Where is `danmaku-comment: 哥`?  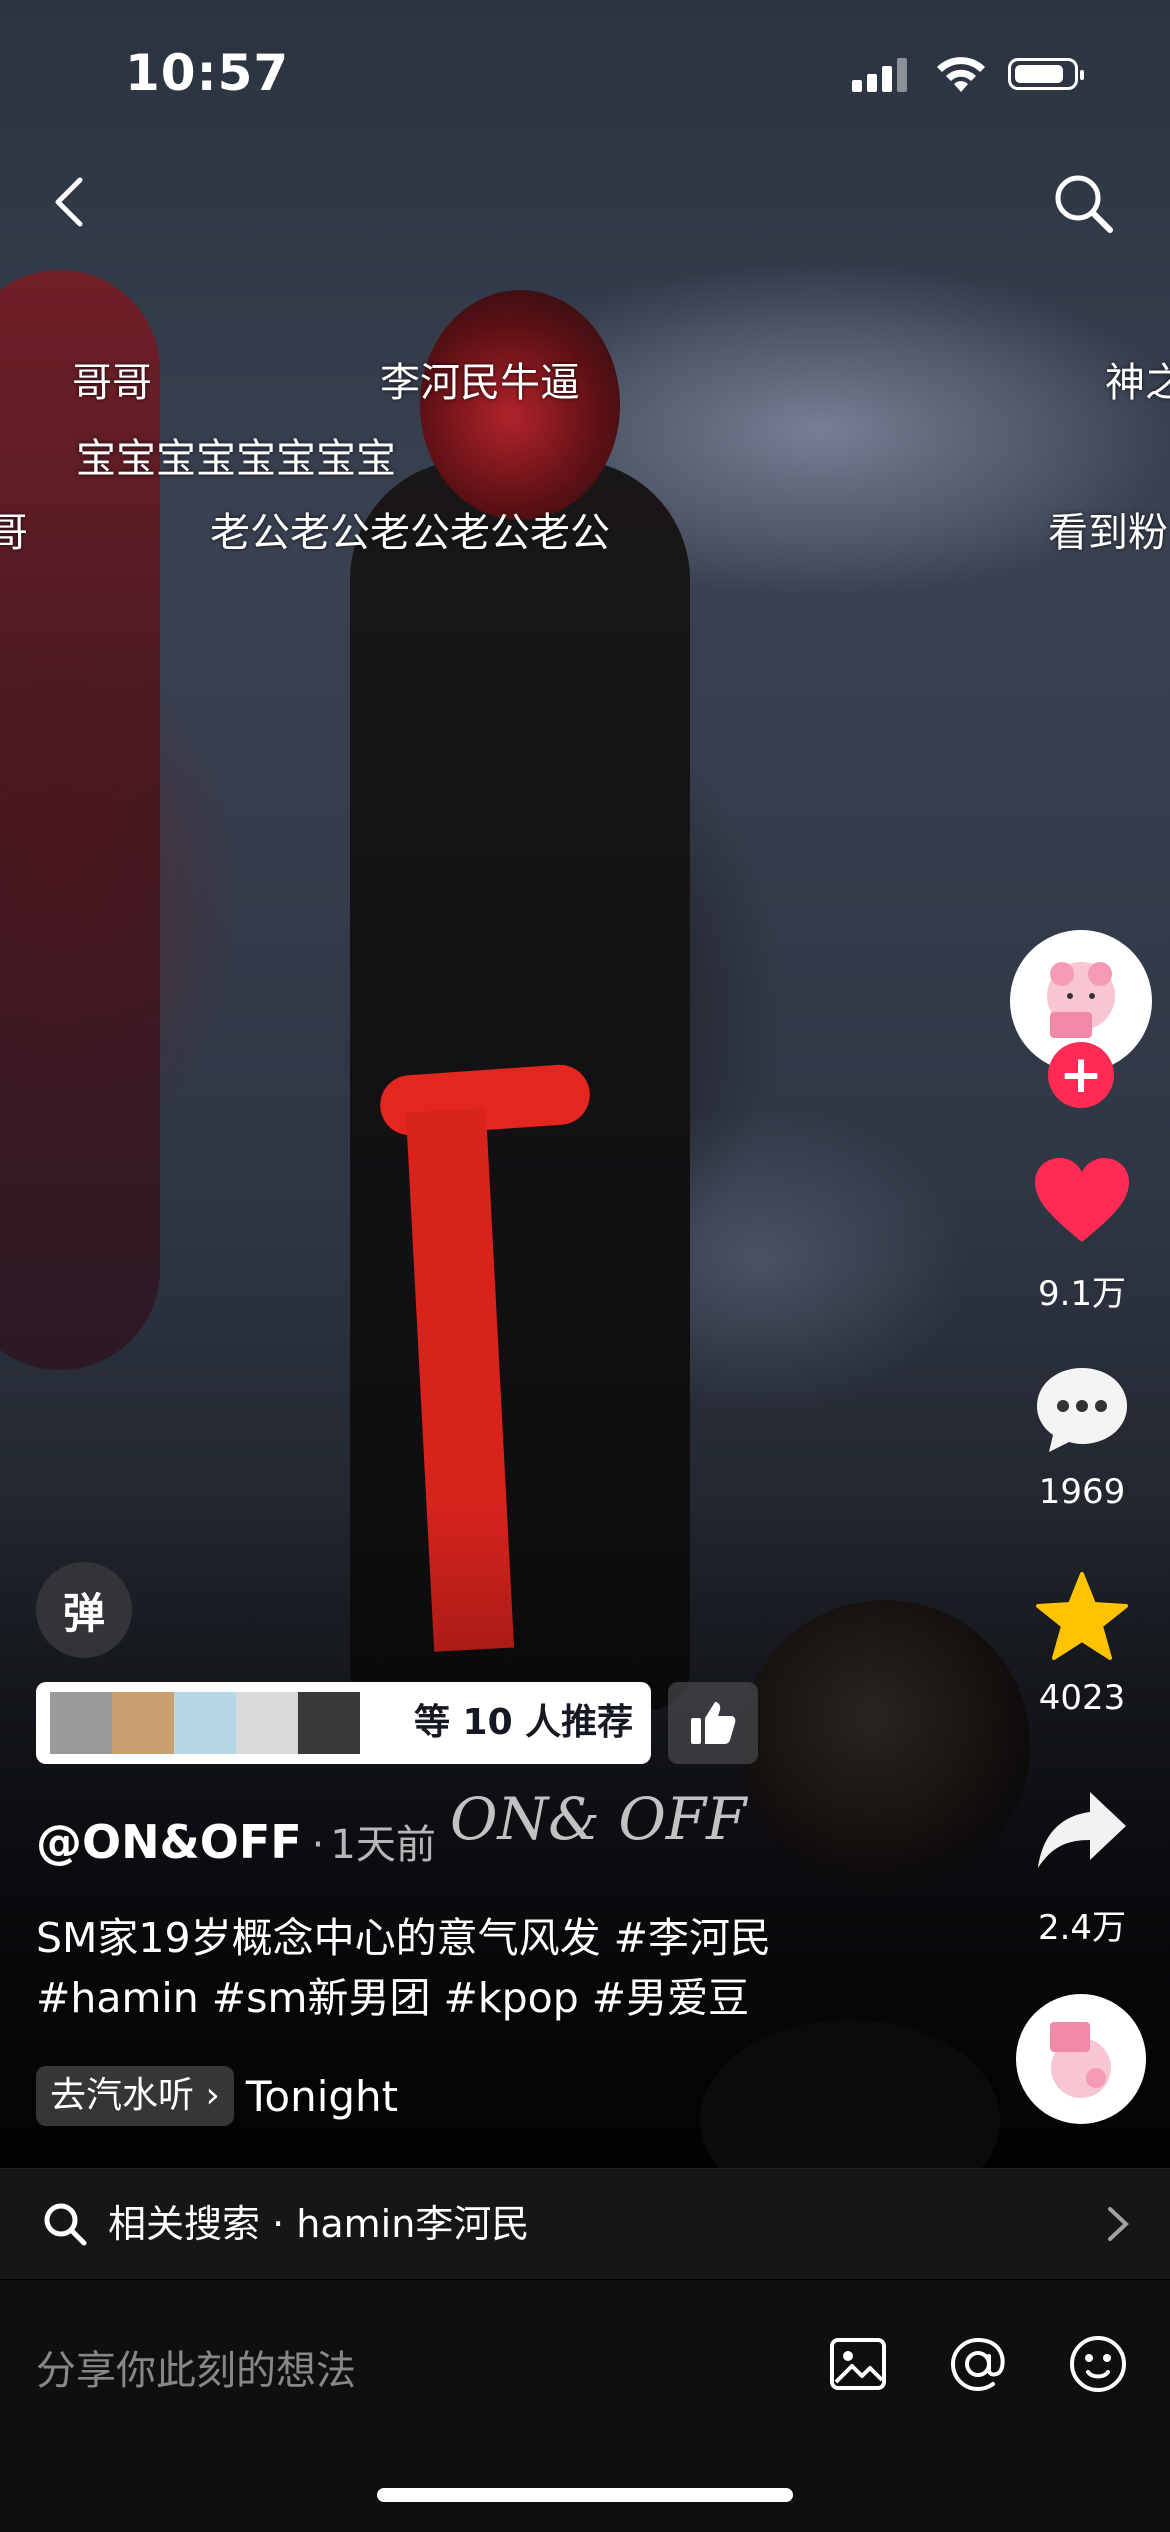
danmaku-comment: 哥 is located at coordinates (14, 533).